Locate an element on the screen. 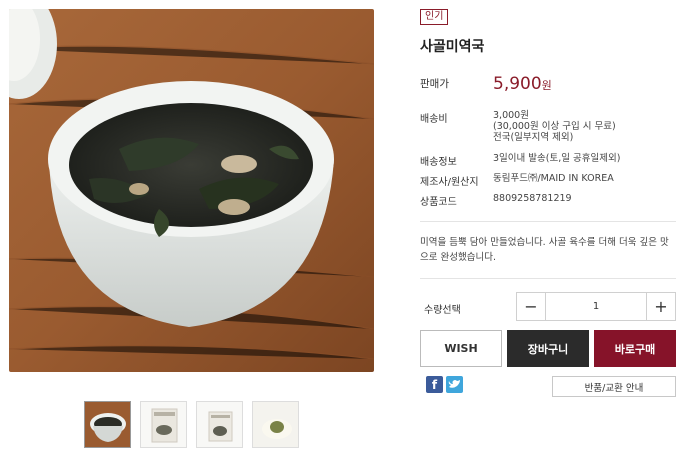  maker-label: 제조사/원산지 is located at coordinates (449, 182).